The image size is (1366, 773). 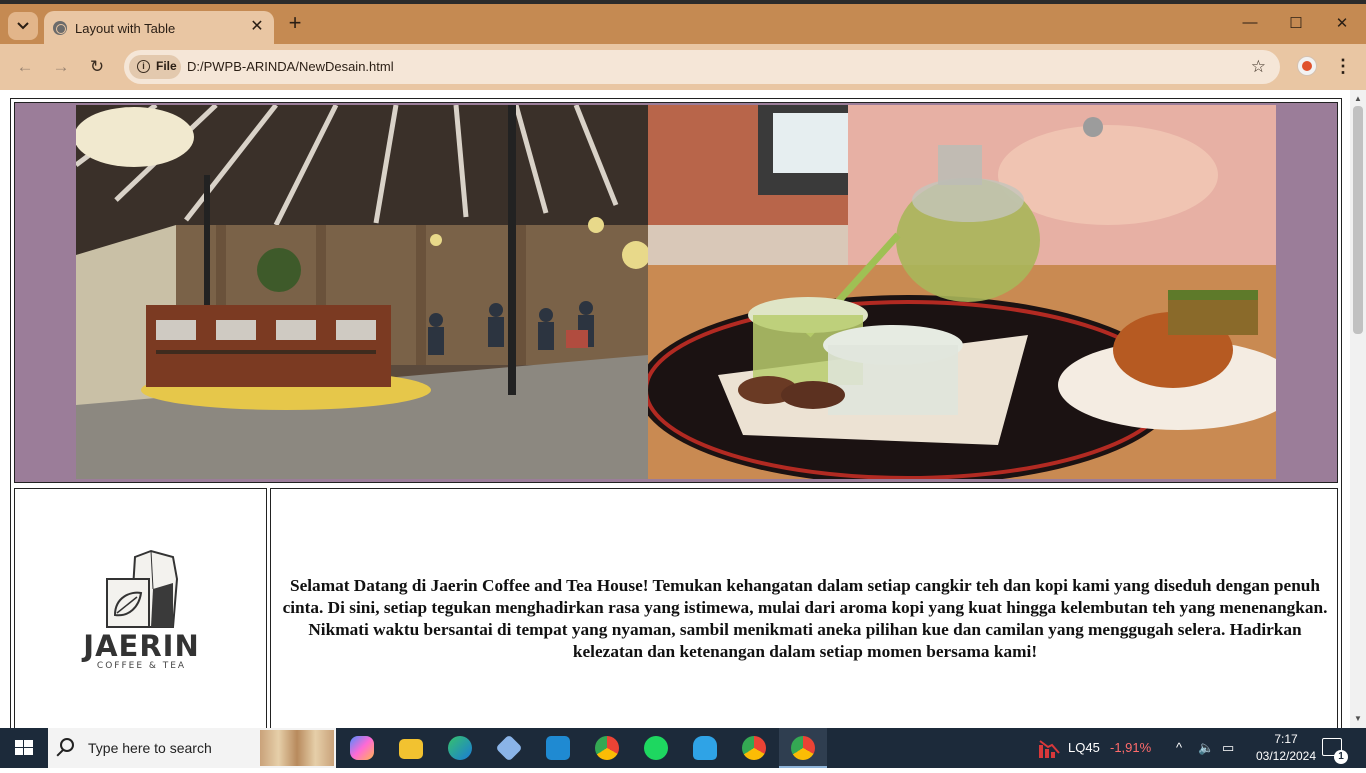 What do you see at coordinates (1131, 747) in the screenshot?
I see `stock-change: -1,91%` at bounding box center [1131, 747].